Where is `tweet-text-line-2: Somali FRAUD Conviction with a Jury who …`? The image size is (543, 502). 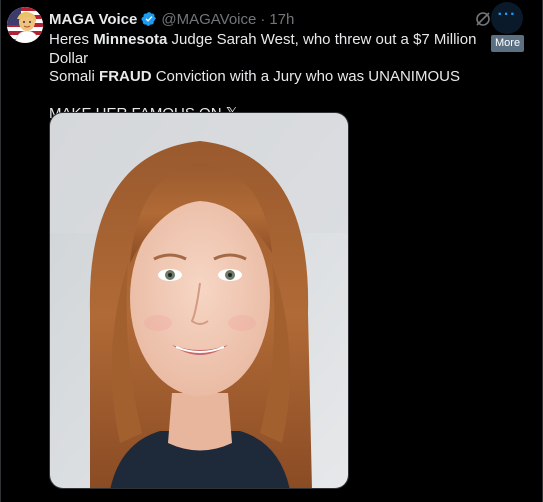
tweet-text-line-2: Somali FRAUD Conviction with a Jury who … is located at coordinates (269, 77).